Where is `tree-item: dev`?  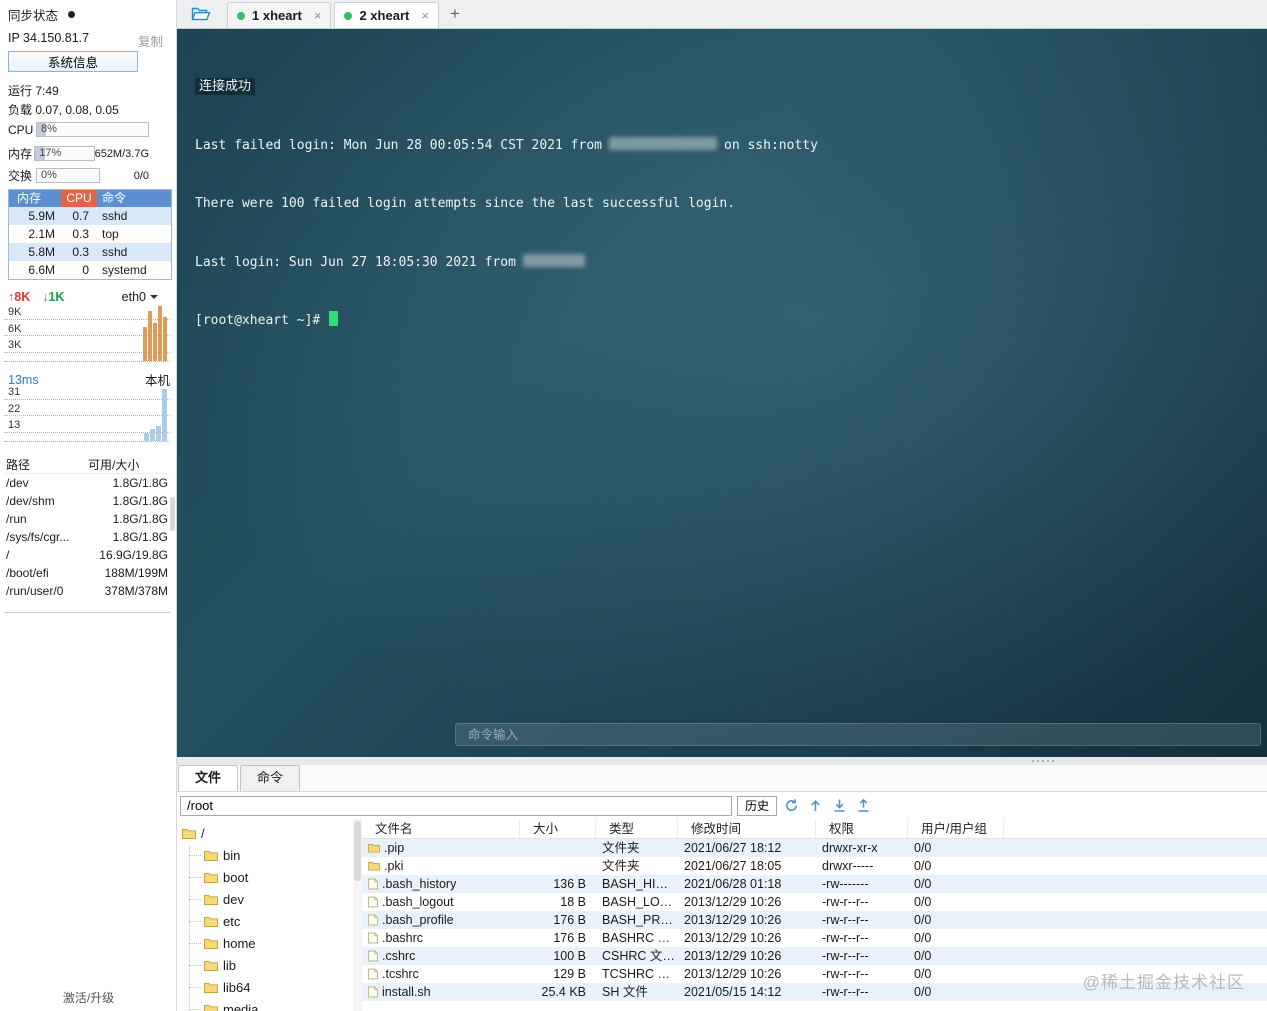 tree-item: dev is located at coordinates (265, 899).